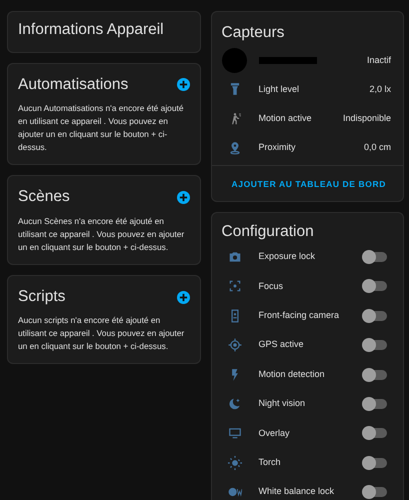  Describe the element at coordinates (380, 89) in the screenshot. I see `sensor-state: 2,0 lx` at that location.